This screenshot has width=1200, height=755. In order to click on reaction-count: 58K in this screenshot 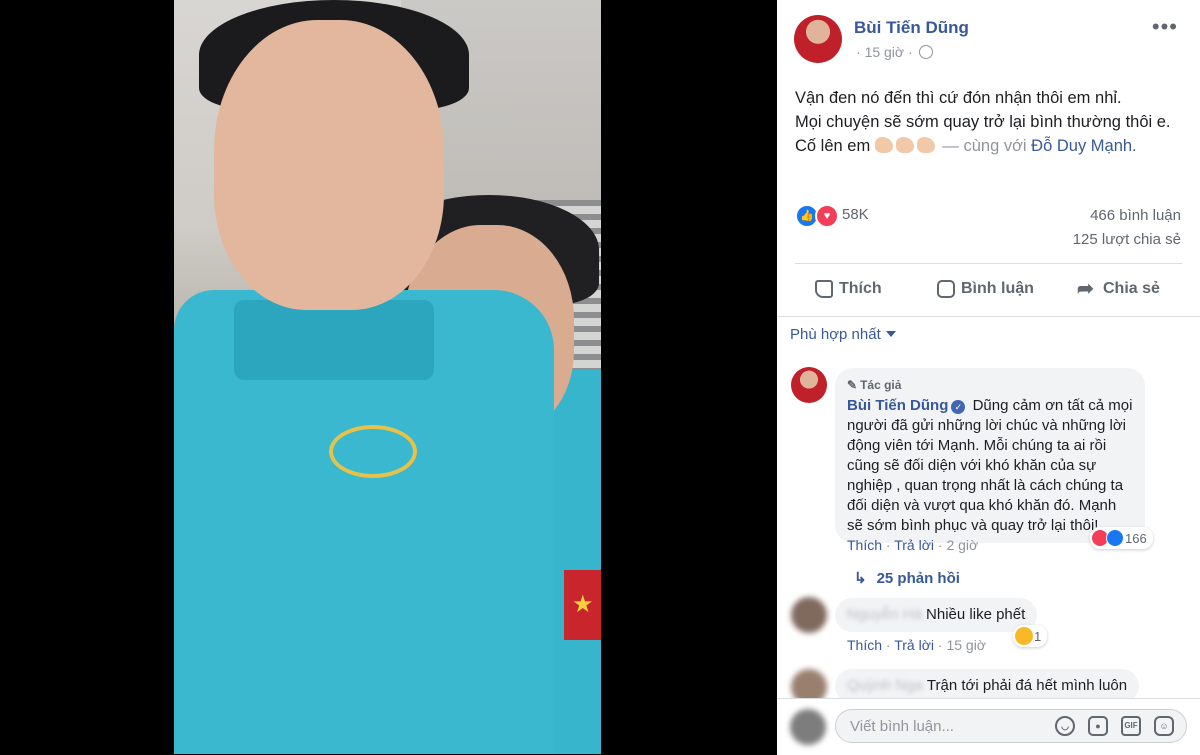, I will do `click(855, 214)`.